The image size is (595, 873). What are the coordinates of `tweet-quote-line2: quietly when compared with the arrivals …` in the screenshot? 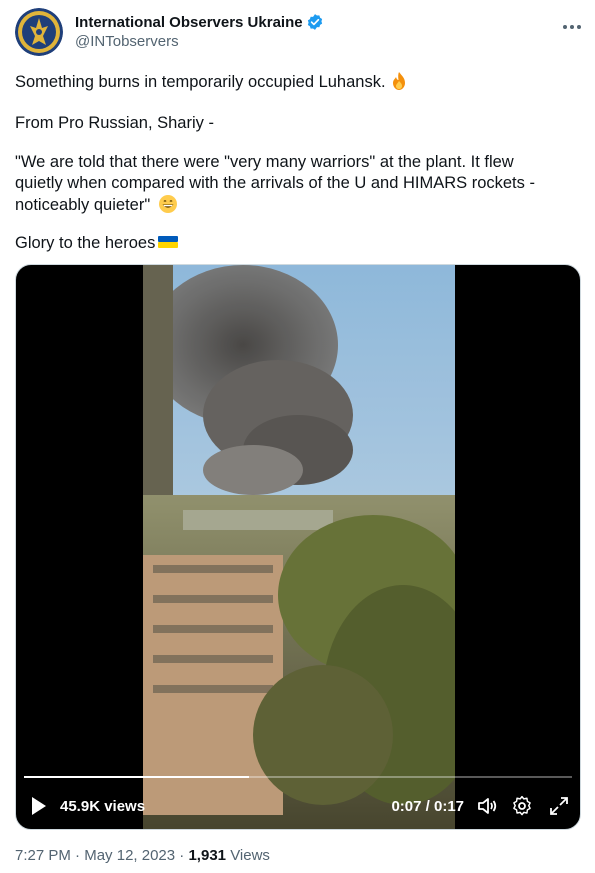 It's located at (275, 183).